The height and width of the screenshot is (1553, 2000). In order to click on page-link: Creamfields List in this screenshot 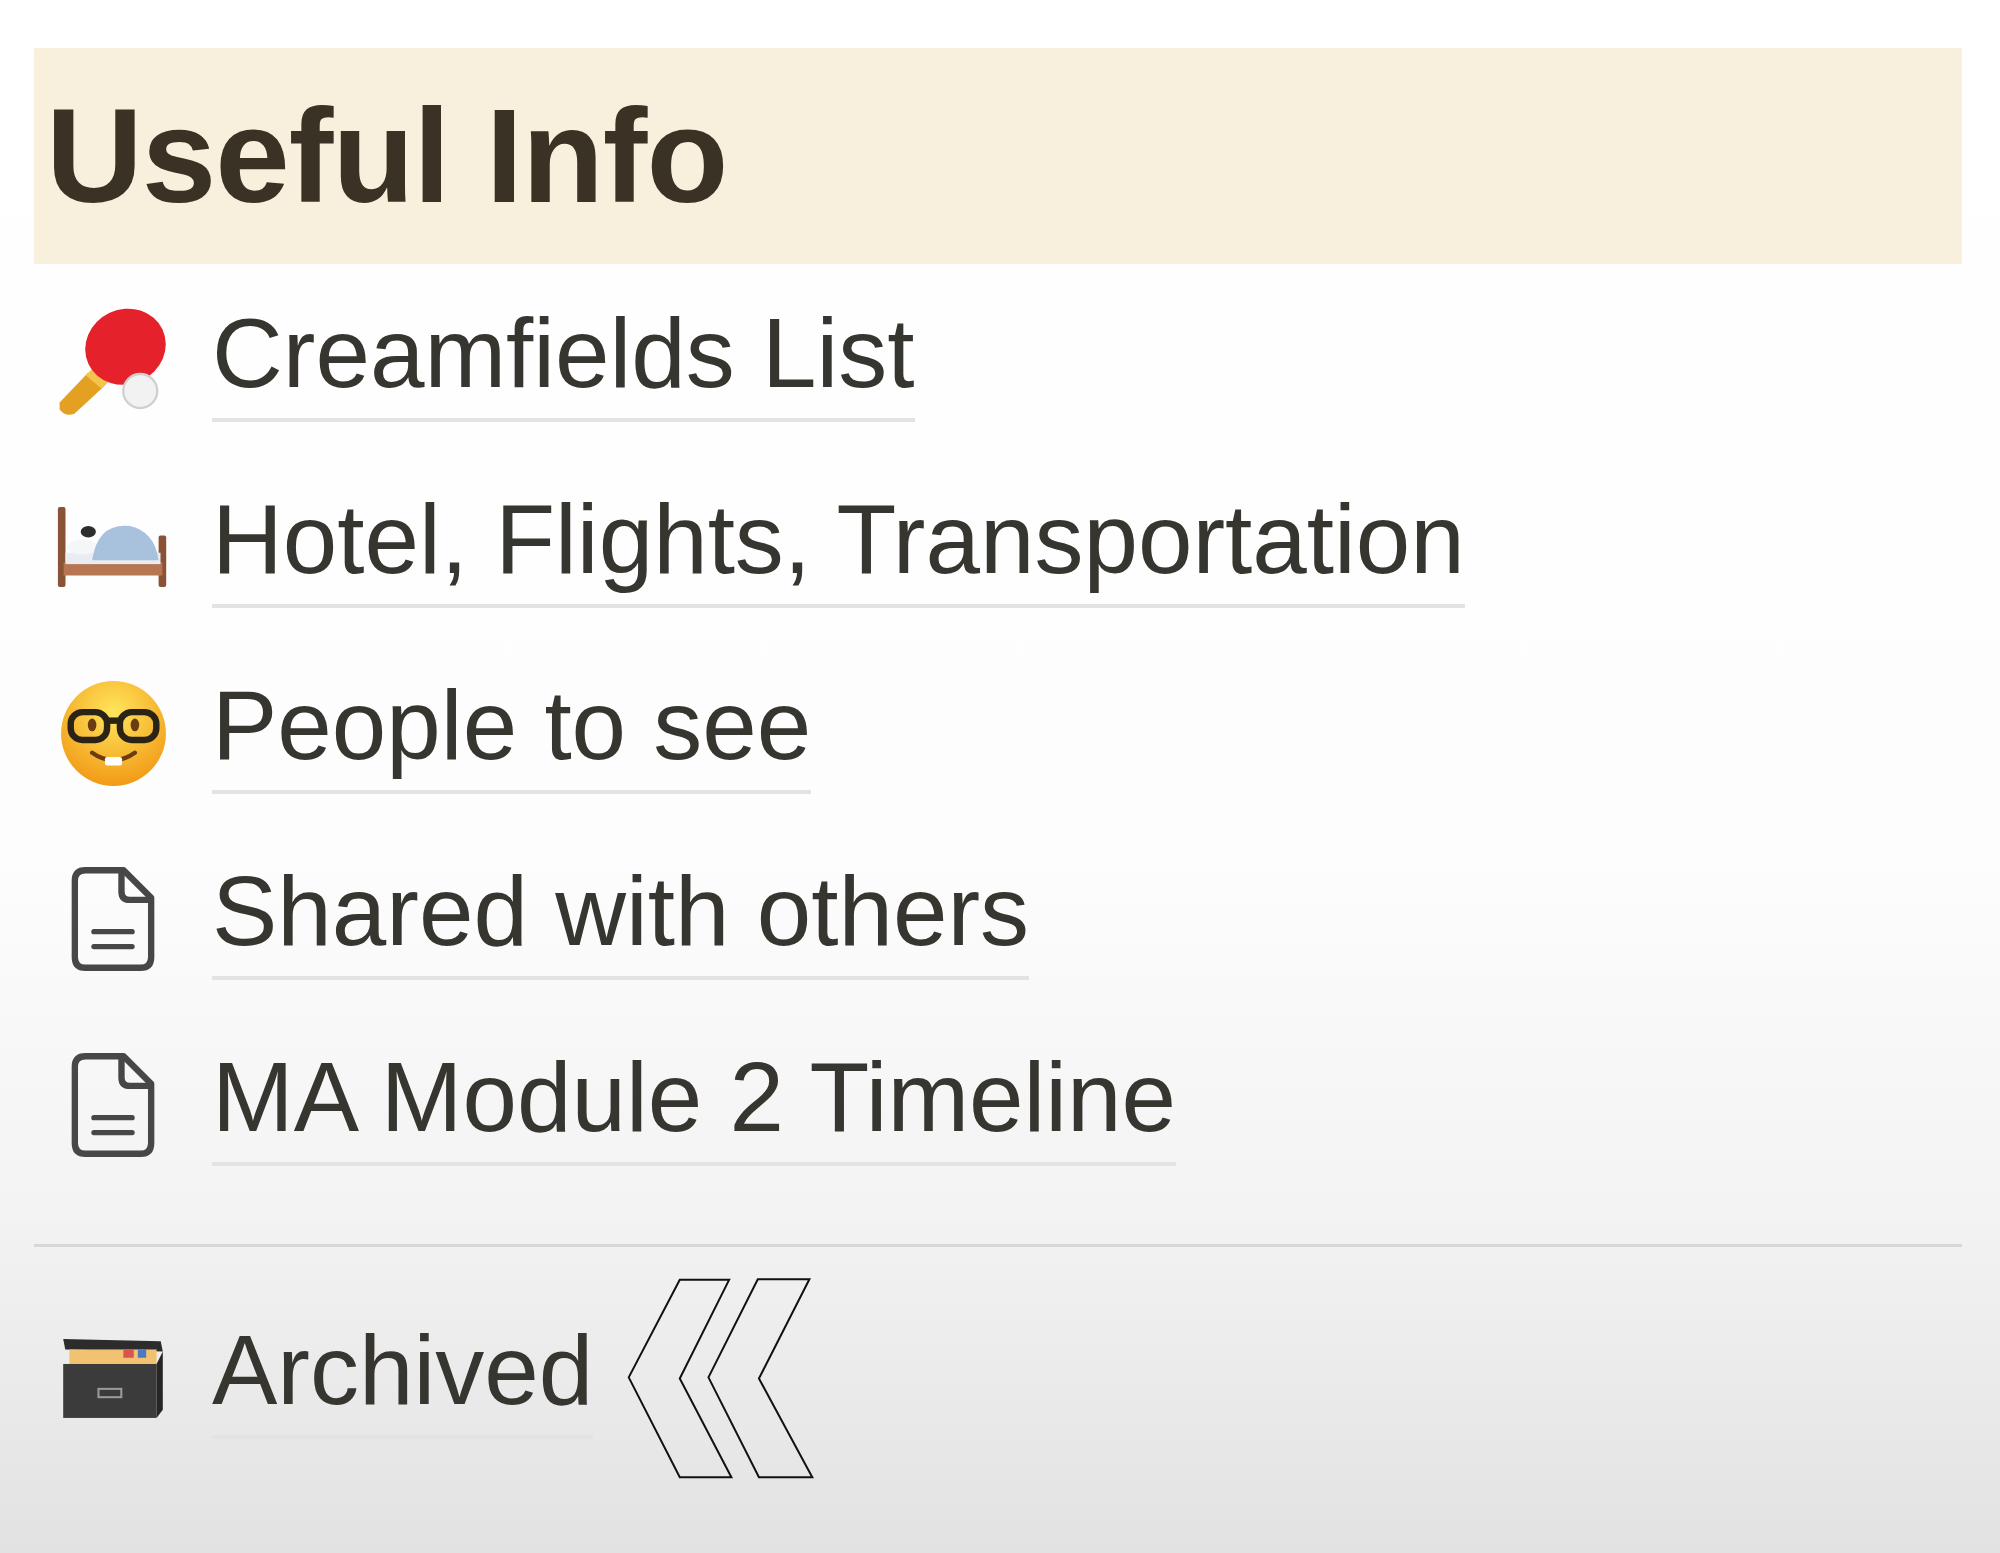, I will do `click(563, 361)`.